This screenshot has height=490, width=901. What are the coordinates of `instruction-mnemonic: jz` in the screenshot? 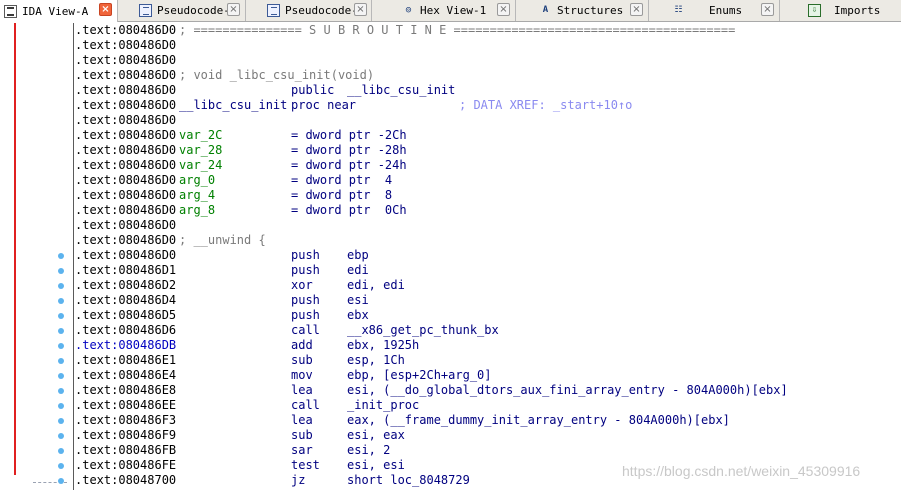 It's located at (298, 480).